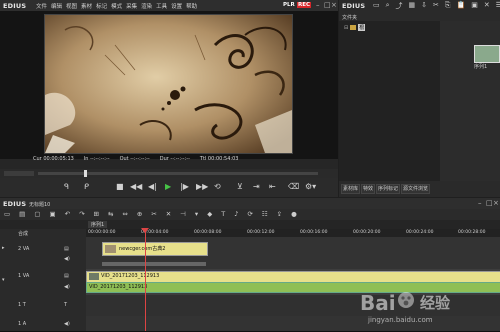 The width and height of the screenshot is (500, 332). Describe the element at coordinates (448, 6) in the screenshot. I see `copy-icon: ⎘` at that location.